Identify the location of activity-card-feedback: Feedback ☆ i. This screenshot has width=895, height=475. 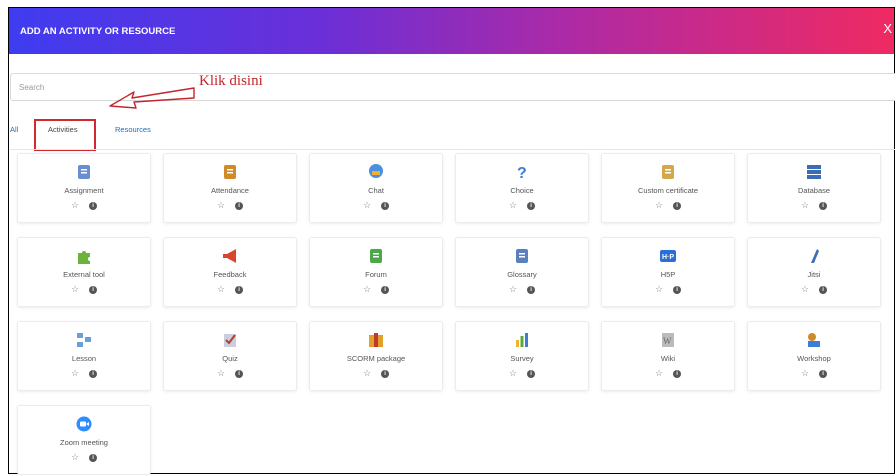
(230, 272).